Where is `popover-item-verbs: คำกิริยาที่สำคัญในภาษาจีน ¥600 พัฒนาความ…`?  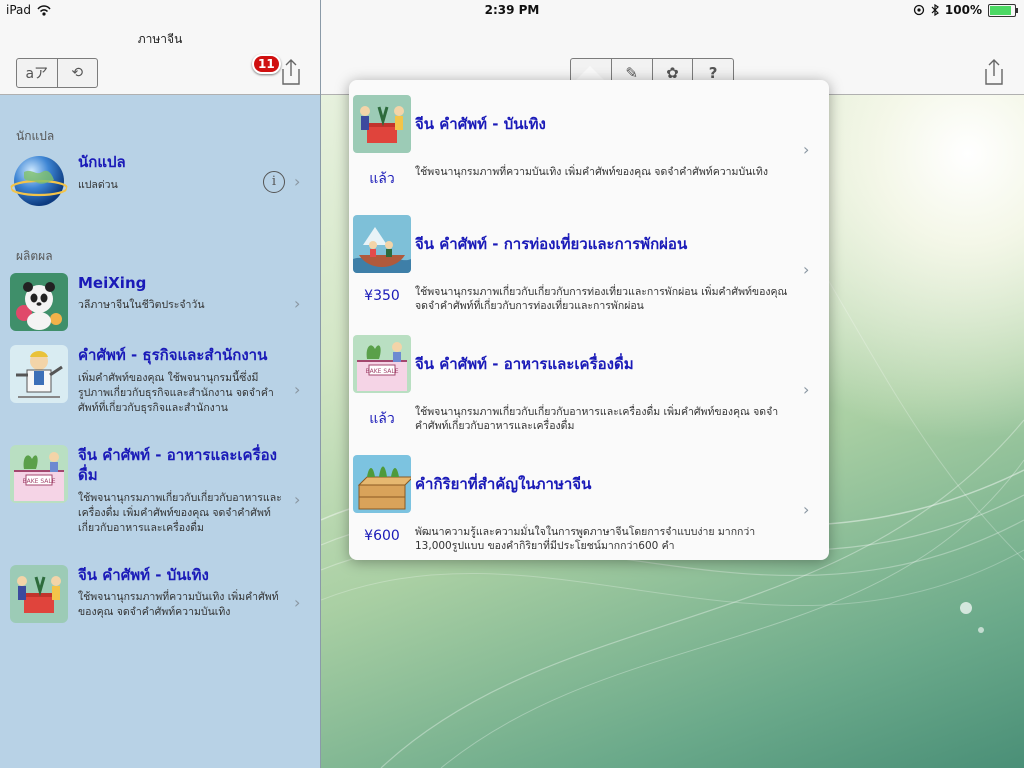
popover-item-verbs: คำกิริยาที่สำคัญในภาษาจีน ¥600 พัฒนาความ… is located at coordinates (589, 500).